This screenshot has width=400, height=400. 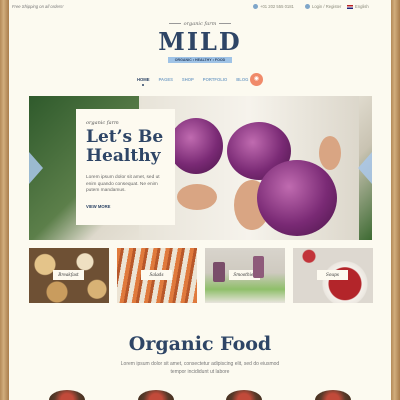 I want to click on wood-frame-left, so click(x=4, y=200).